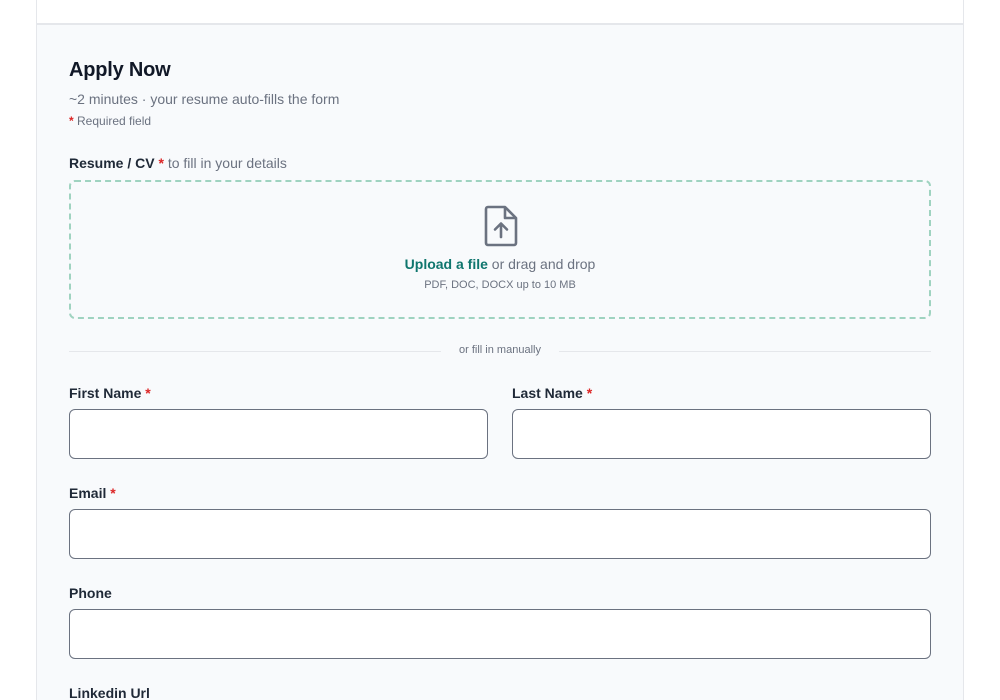 Image resolution: width=1000 pixels, height=700 pixels. What do you see at coordinates (120, 70) in the screenshot?
I see `form-title: Apply Now` at bounding box center [120, 70].